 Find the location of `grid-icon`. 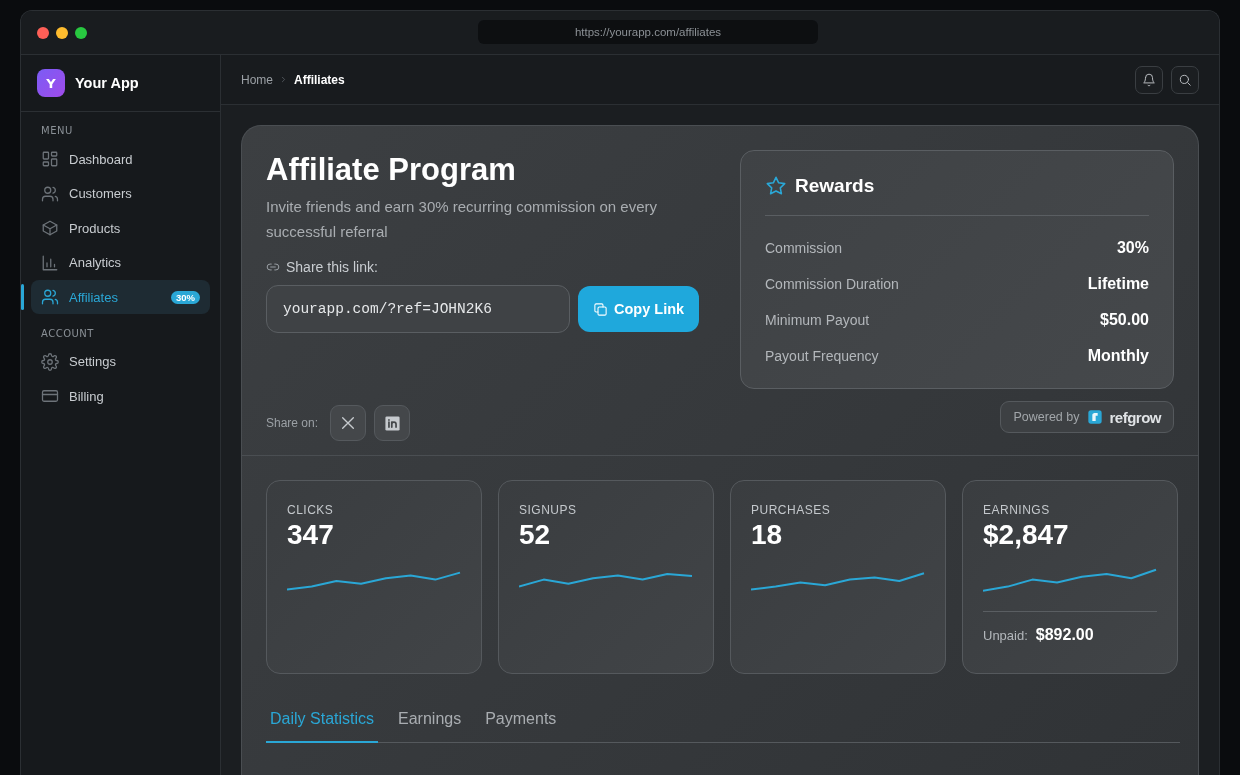

grid-icon is located at coordinates (50, 159).